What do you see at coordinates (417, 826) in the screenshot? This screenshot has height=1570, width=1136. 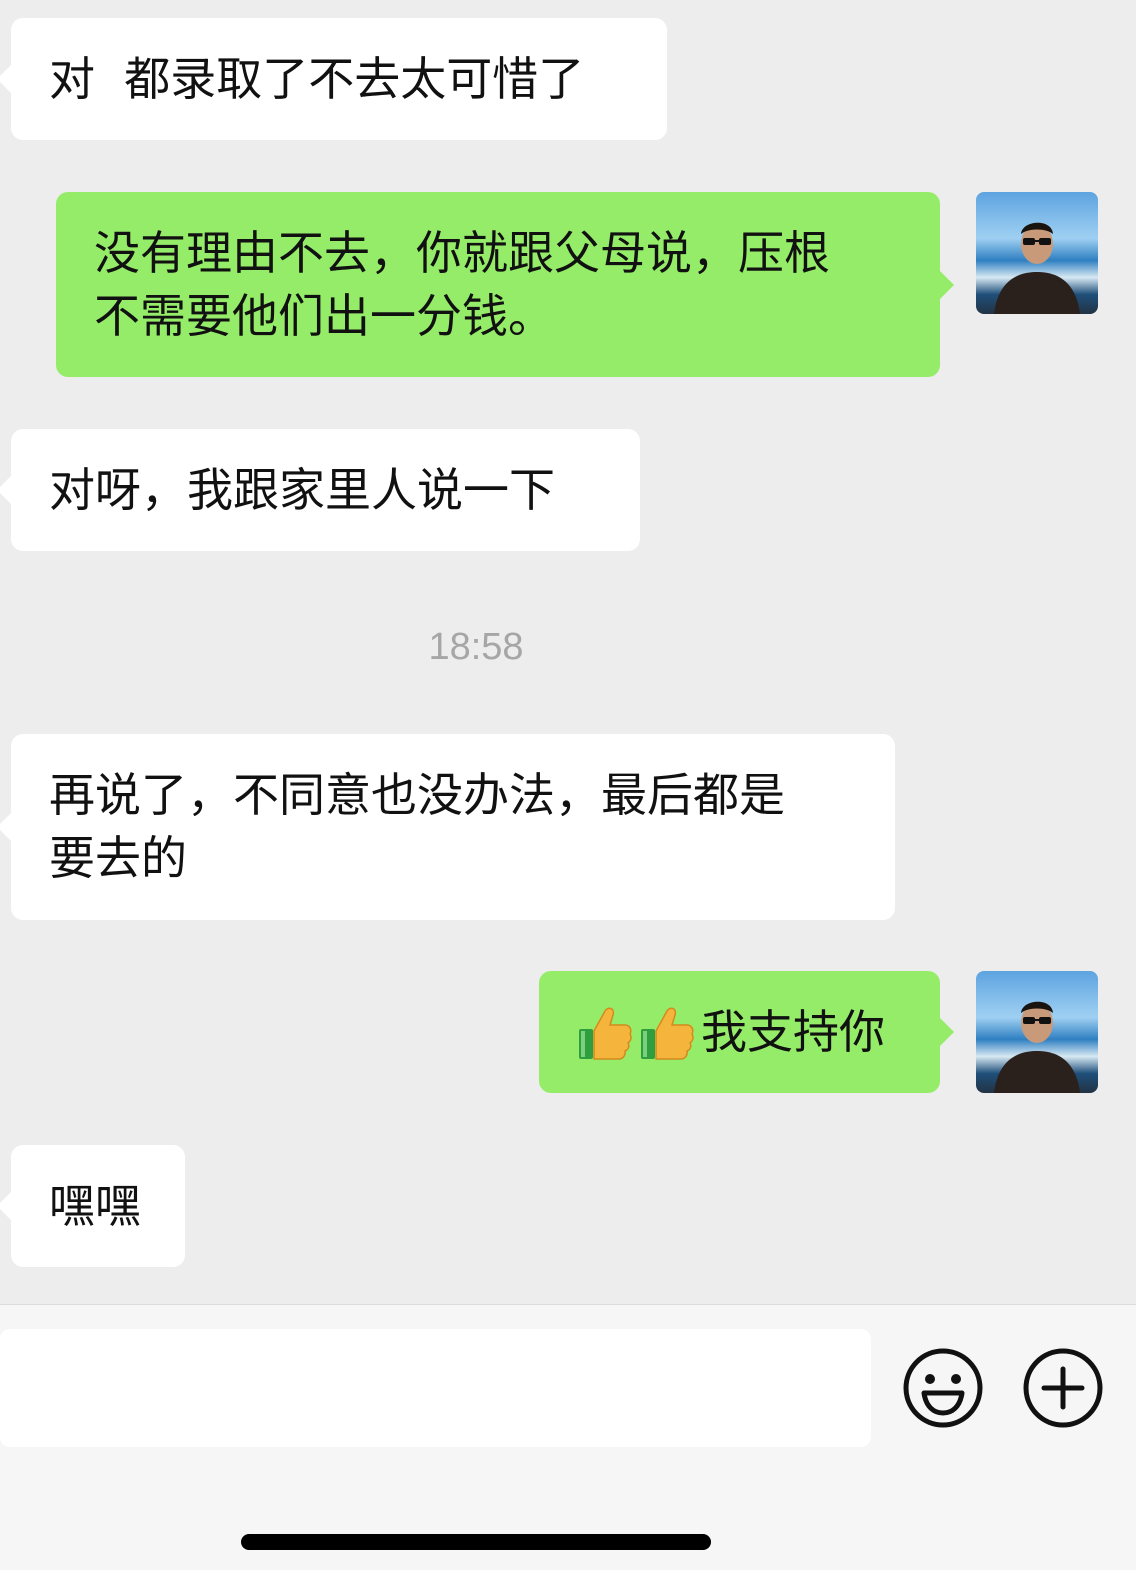 I see `message-text: 再说了，不同意也没办法，最后都是 要去的` at bounding box center [417, 826].